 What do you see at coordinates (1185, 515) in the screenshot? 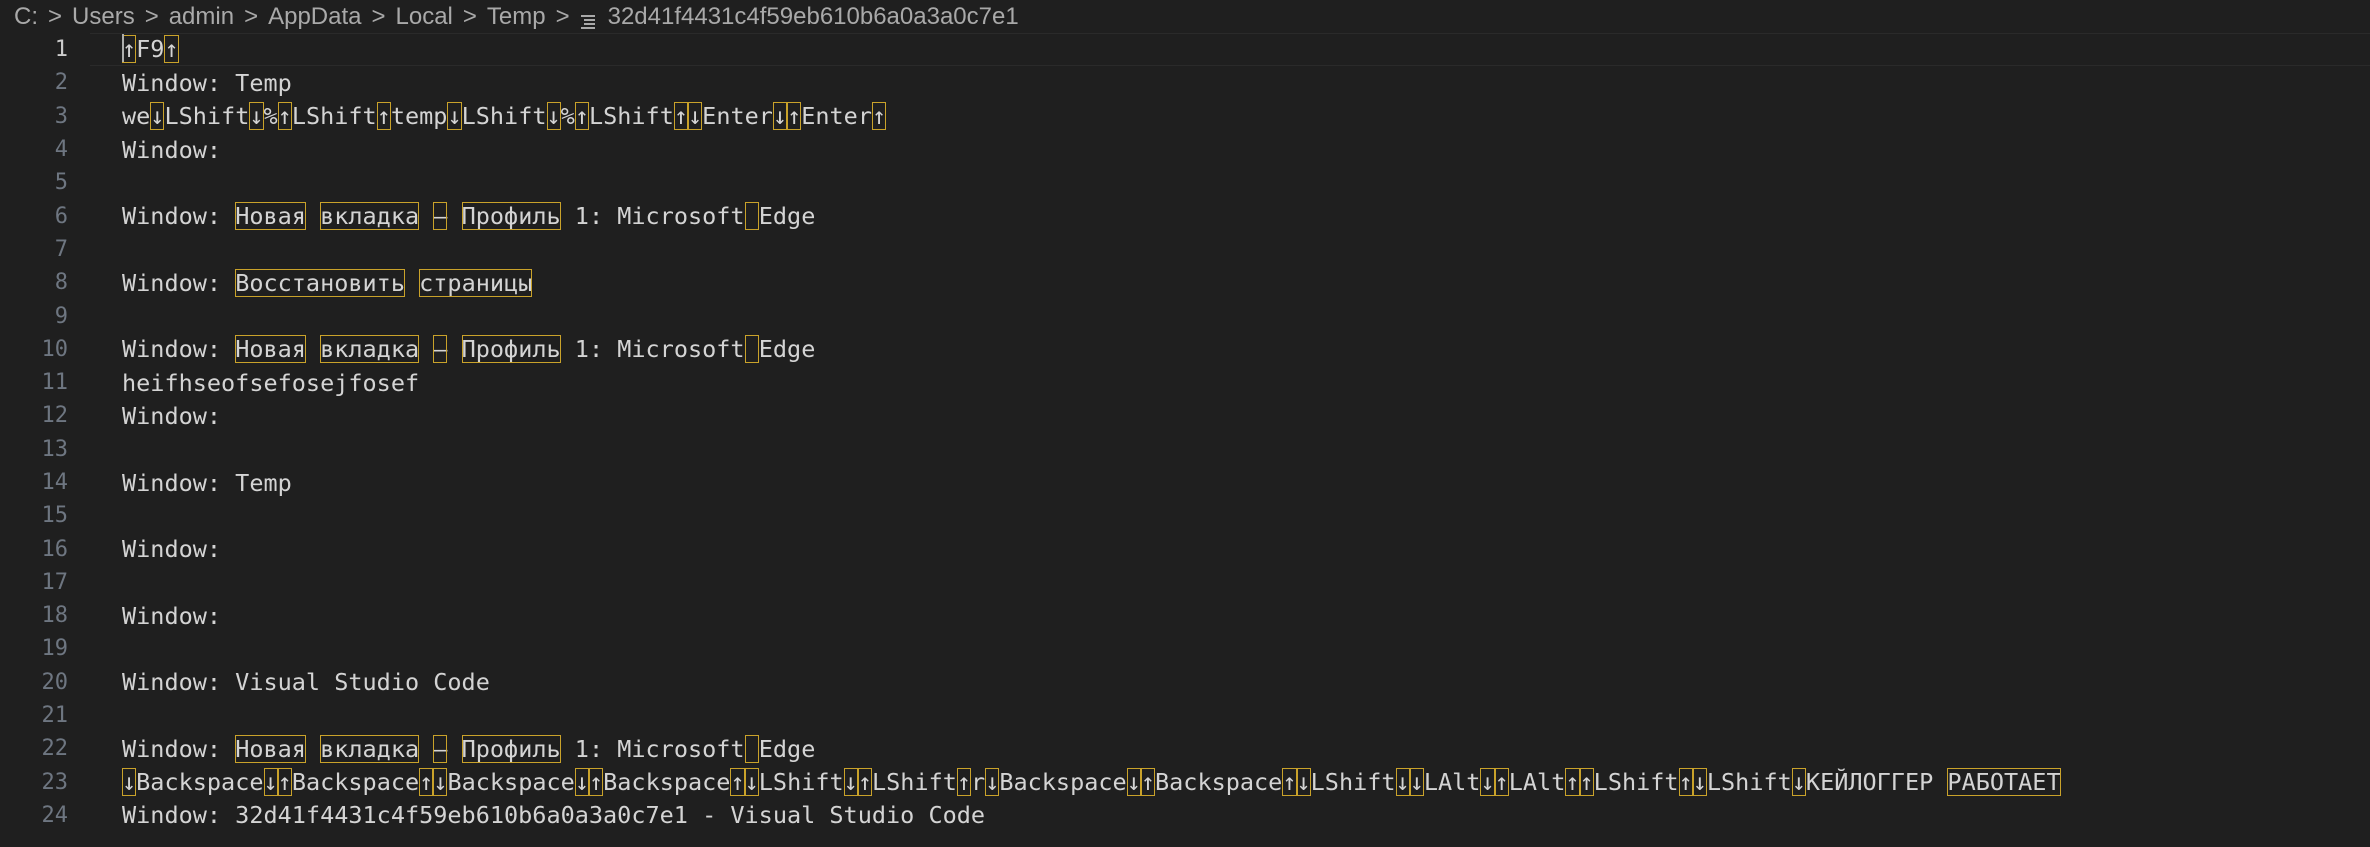
I see `editor-line: 15` at bounding box center [1185, 515].